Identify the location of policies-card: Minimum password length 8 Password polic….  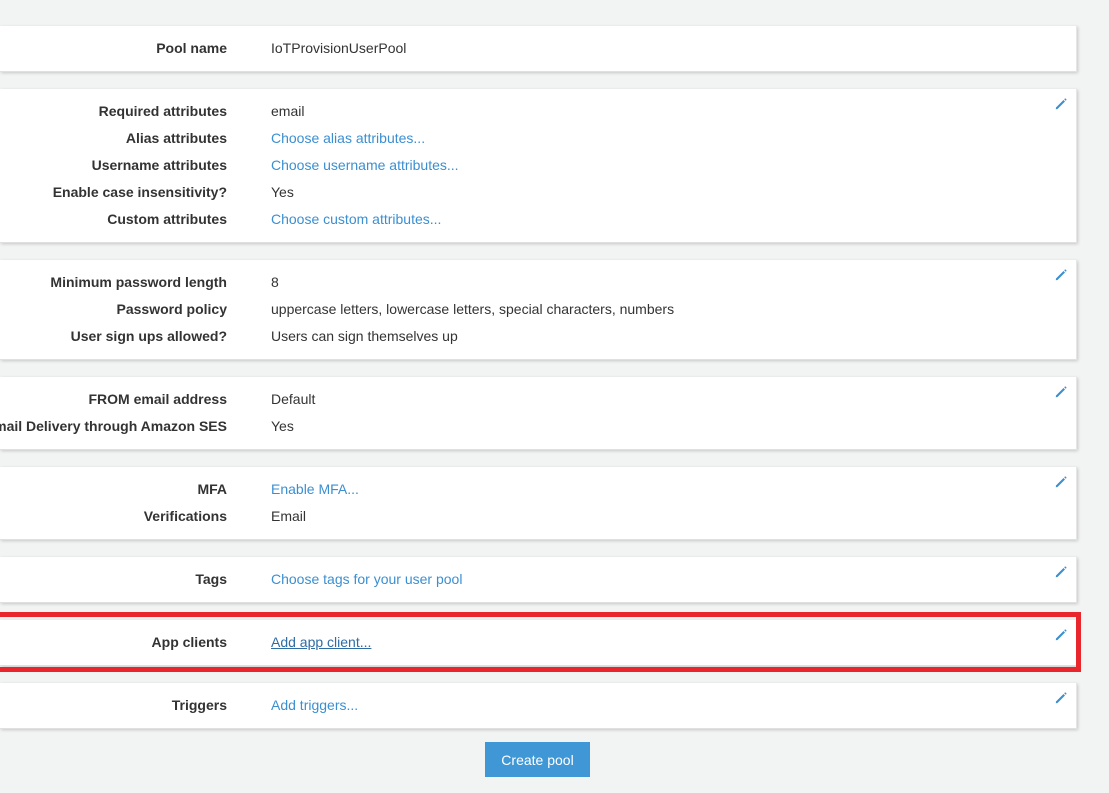
(538, 310).